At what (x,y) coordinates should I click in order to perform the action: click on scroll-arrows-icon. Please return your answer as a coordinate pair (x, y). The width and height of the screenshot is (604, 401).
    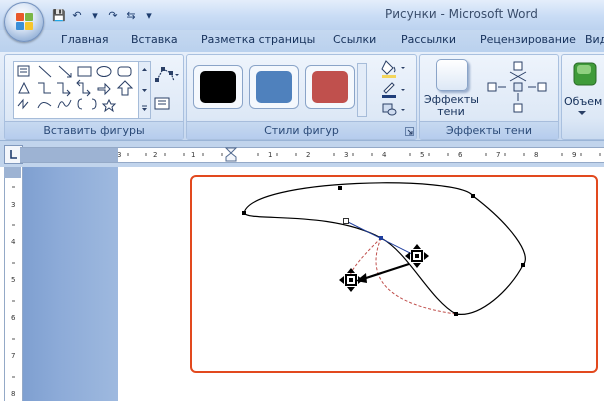
    Looking at the image, I should click on (144, 89).